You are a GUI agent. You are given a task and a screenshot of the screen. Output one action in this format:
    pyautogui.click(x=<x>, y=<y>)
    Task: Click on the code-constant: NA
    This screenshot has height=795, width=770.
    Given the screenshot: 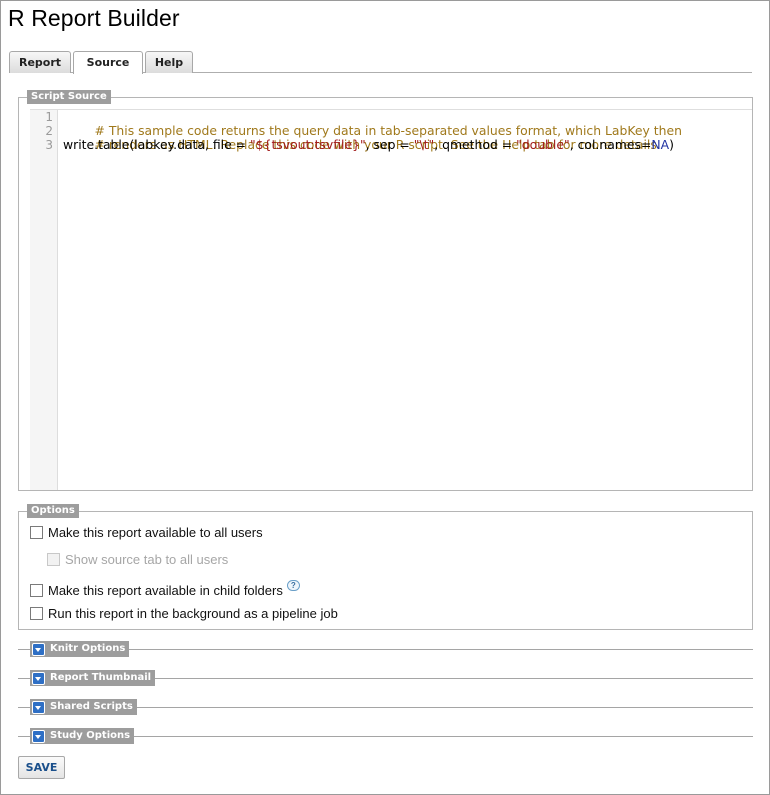 What is the action you would take?
    pyautogui.click(x=660, y=144)
    